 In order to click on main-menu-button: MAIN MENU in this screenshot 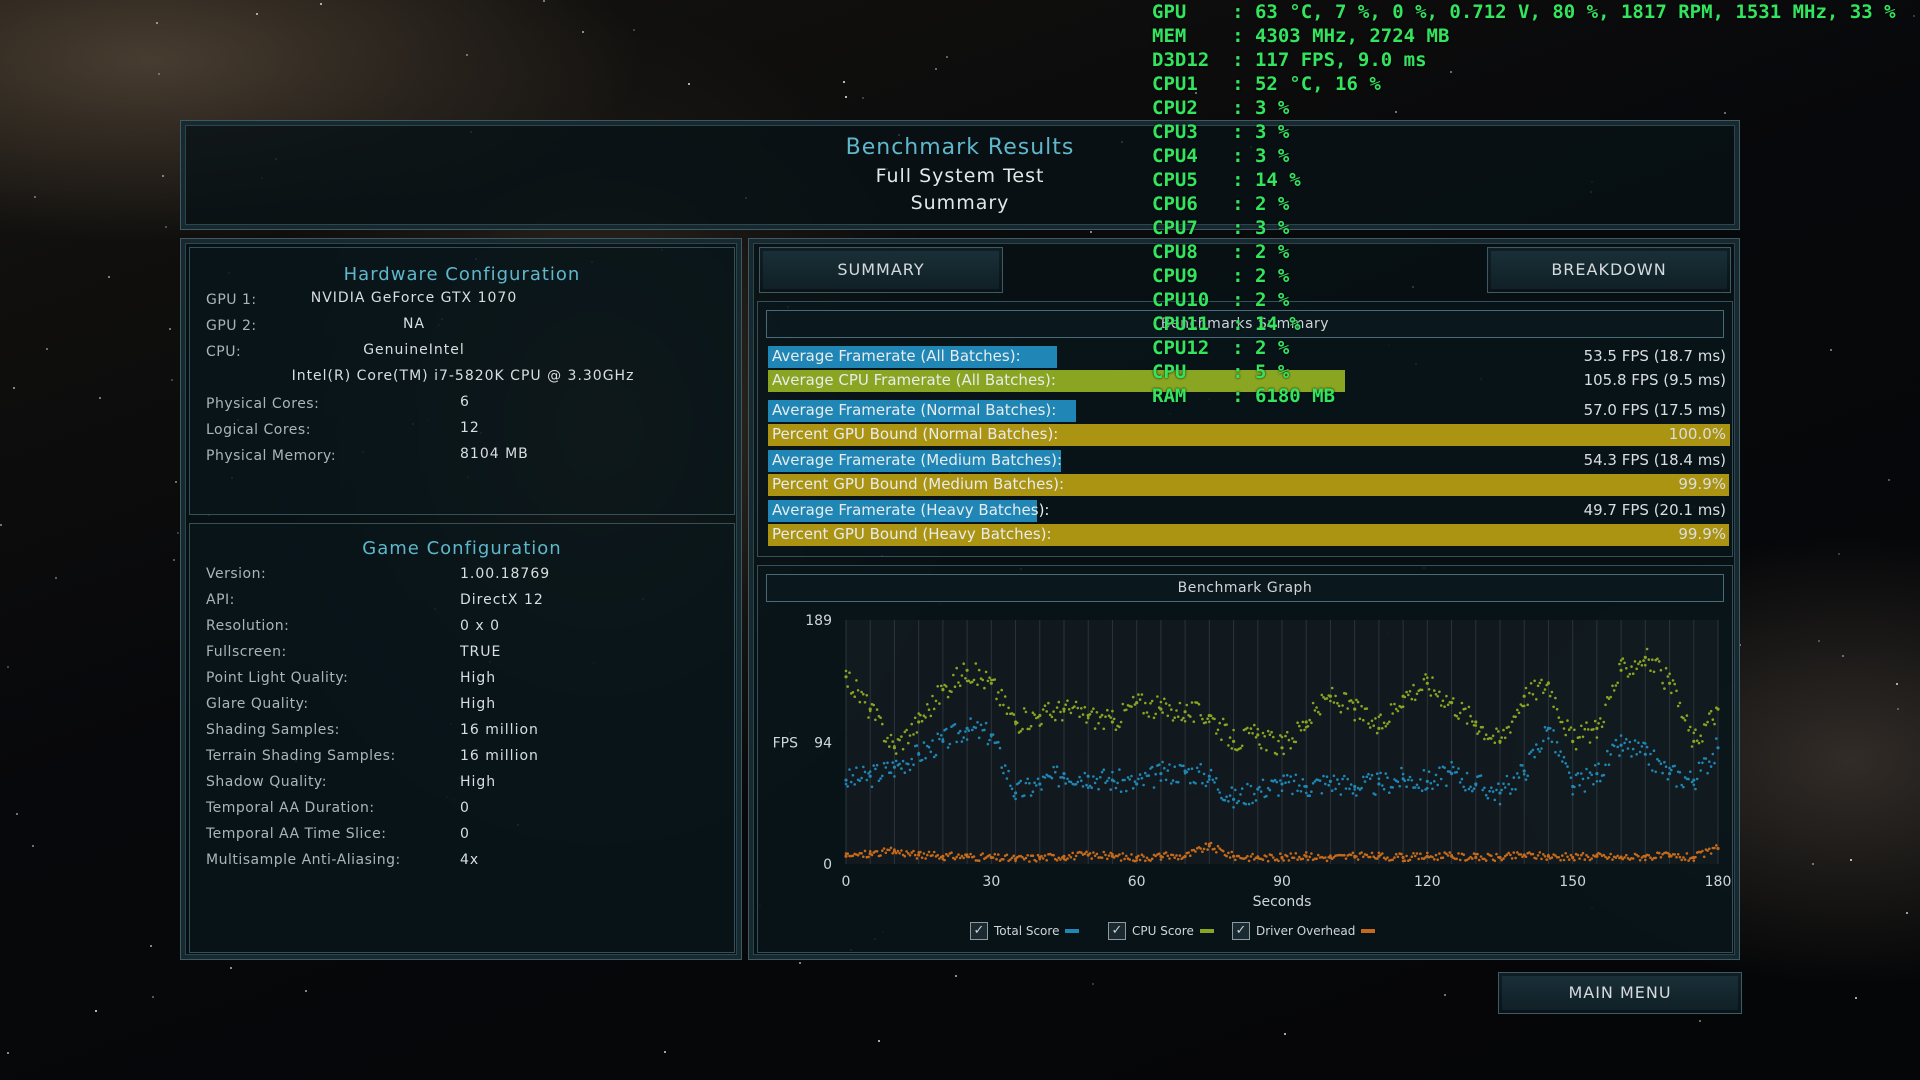, I will do `click(1620, 993)`.